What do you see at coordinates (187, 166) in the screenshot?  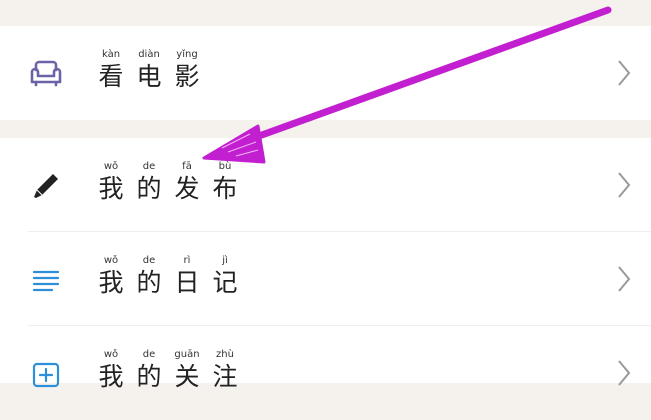 I see `pinyin: fā` at bounding box center [187, 166].